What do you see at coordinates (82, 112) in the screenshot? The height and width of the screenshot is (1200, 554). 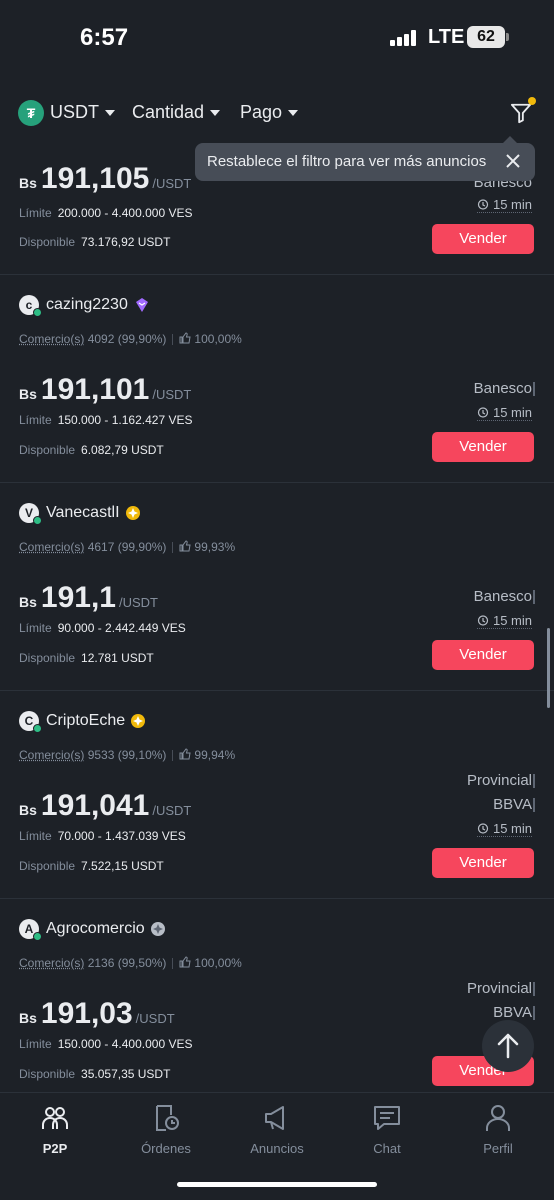 I see `coin-filter: USDT` at bounding box center [82, 112].